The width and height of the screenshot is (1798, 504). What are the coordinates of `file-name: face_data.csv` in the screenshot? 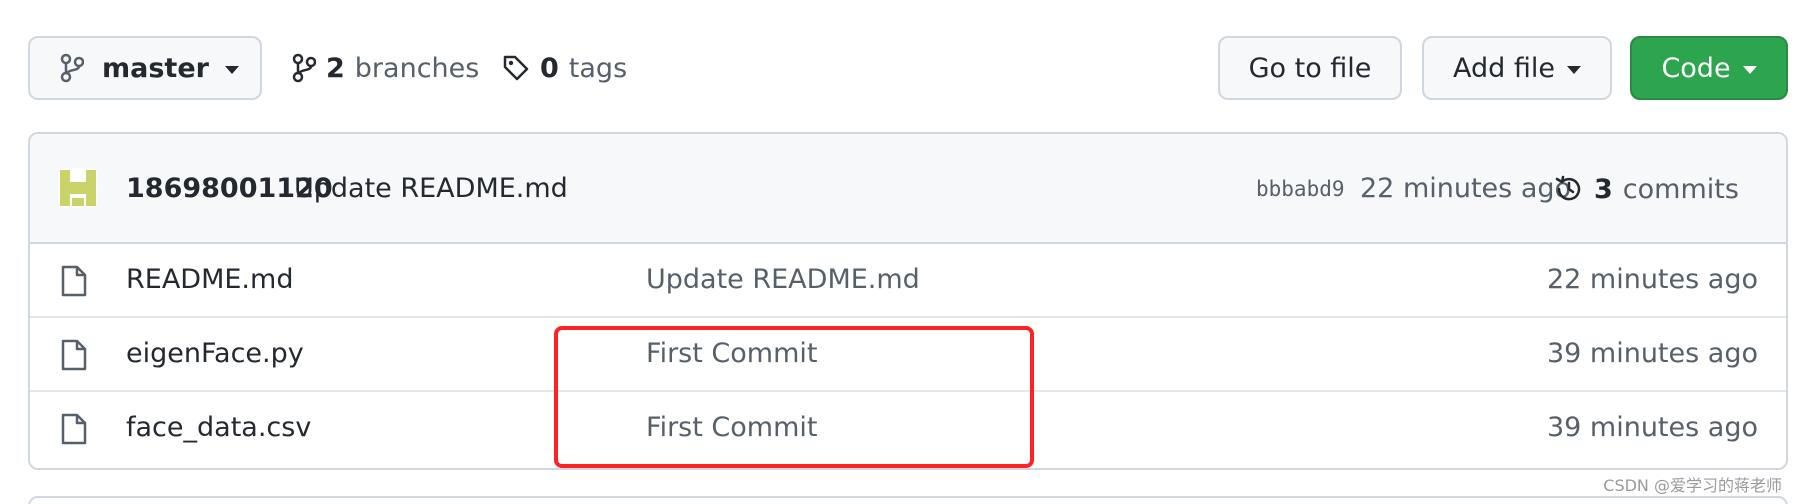 It's located at (218, 428).